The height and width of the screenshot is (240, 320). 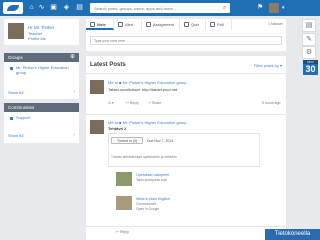 What do you see at coordinates (11, 68) in the screenshot?
I see `group-icon` at bounding box center [11, 68].